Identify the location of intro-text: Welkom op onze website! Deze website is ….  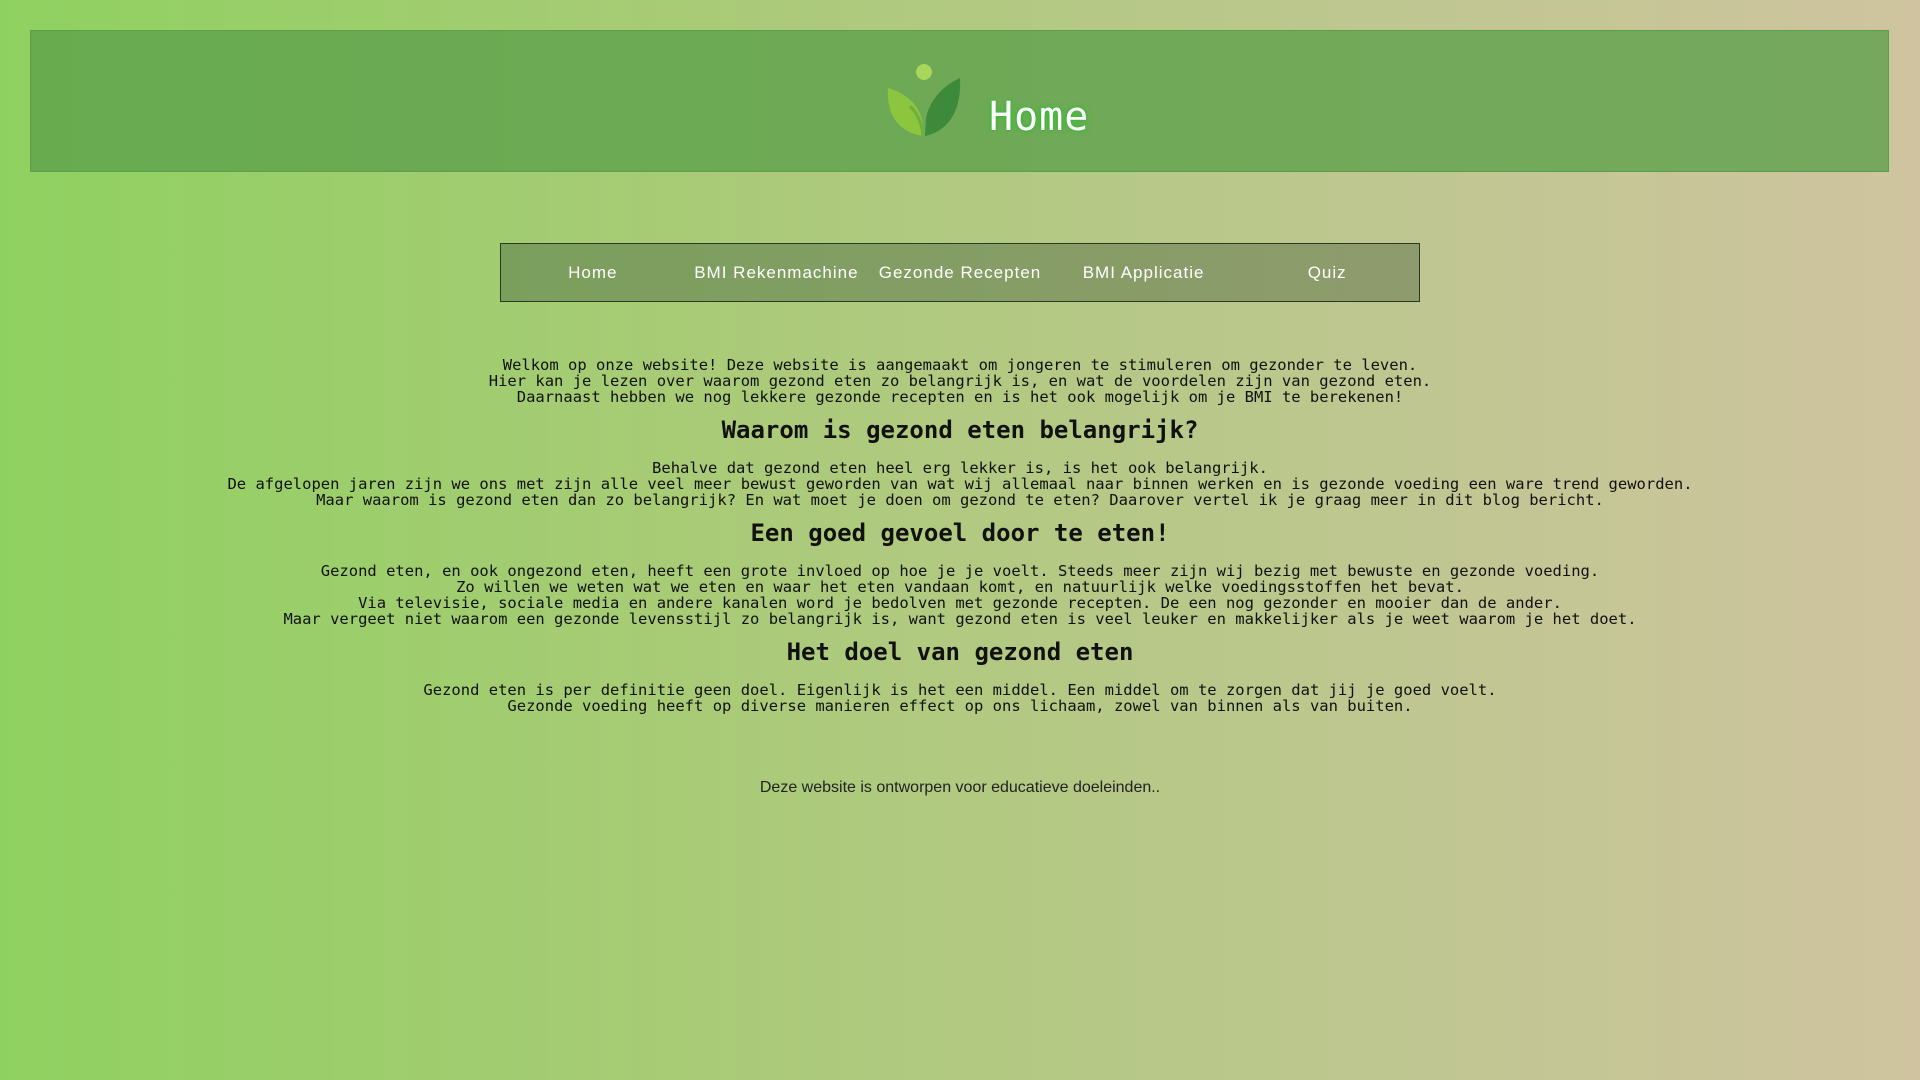
(960, 381).